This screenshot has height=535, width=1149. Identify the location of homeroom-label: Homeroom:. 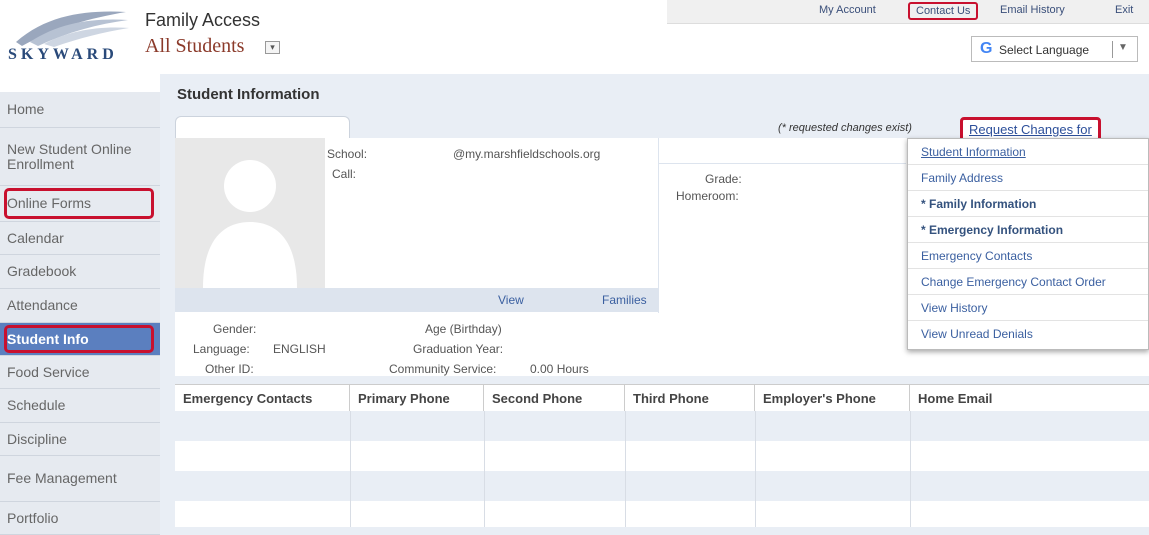
(707, 196).